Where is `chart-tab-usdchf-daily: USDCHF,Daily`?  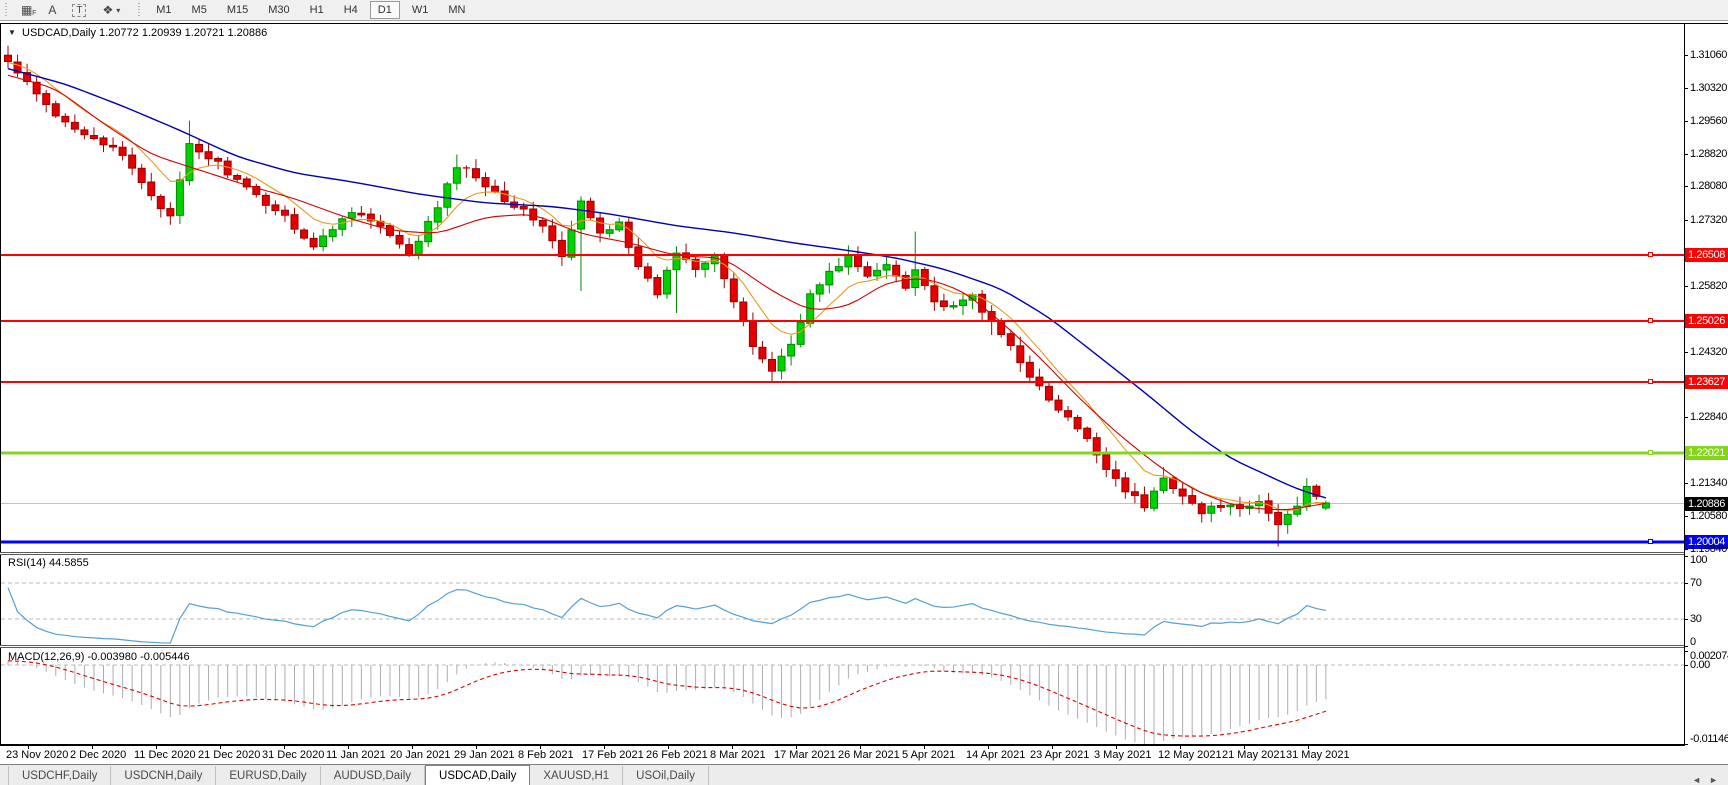
chart-tab-usdchf-daily: USDCHF,Daily is located at coordinates (60, 775).